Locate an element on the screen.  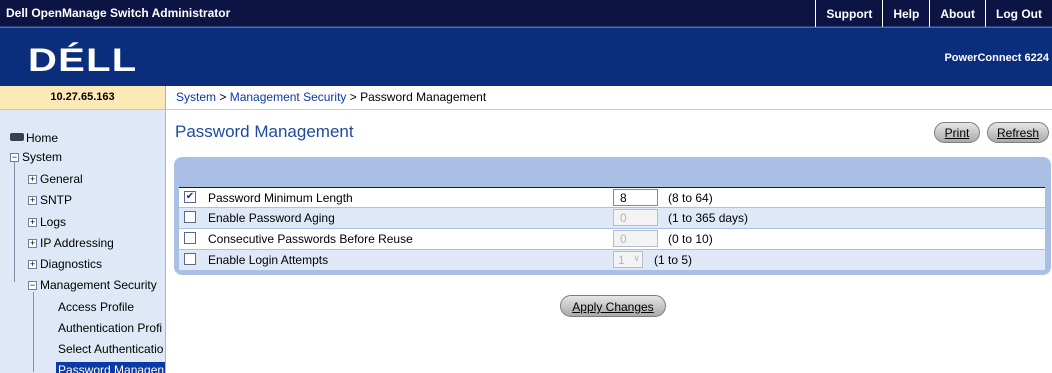
nav-password-management: Password Managen is located at coordinates (110, 367).